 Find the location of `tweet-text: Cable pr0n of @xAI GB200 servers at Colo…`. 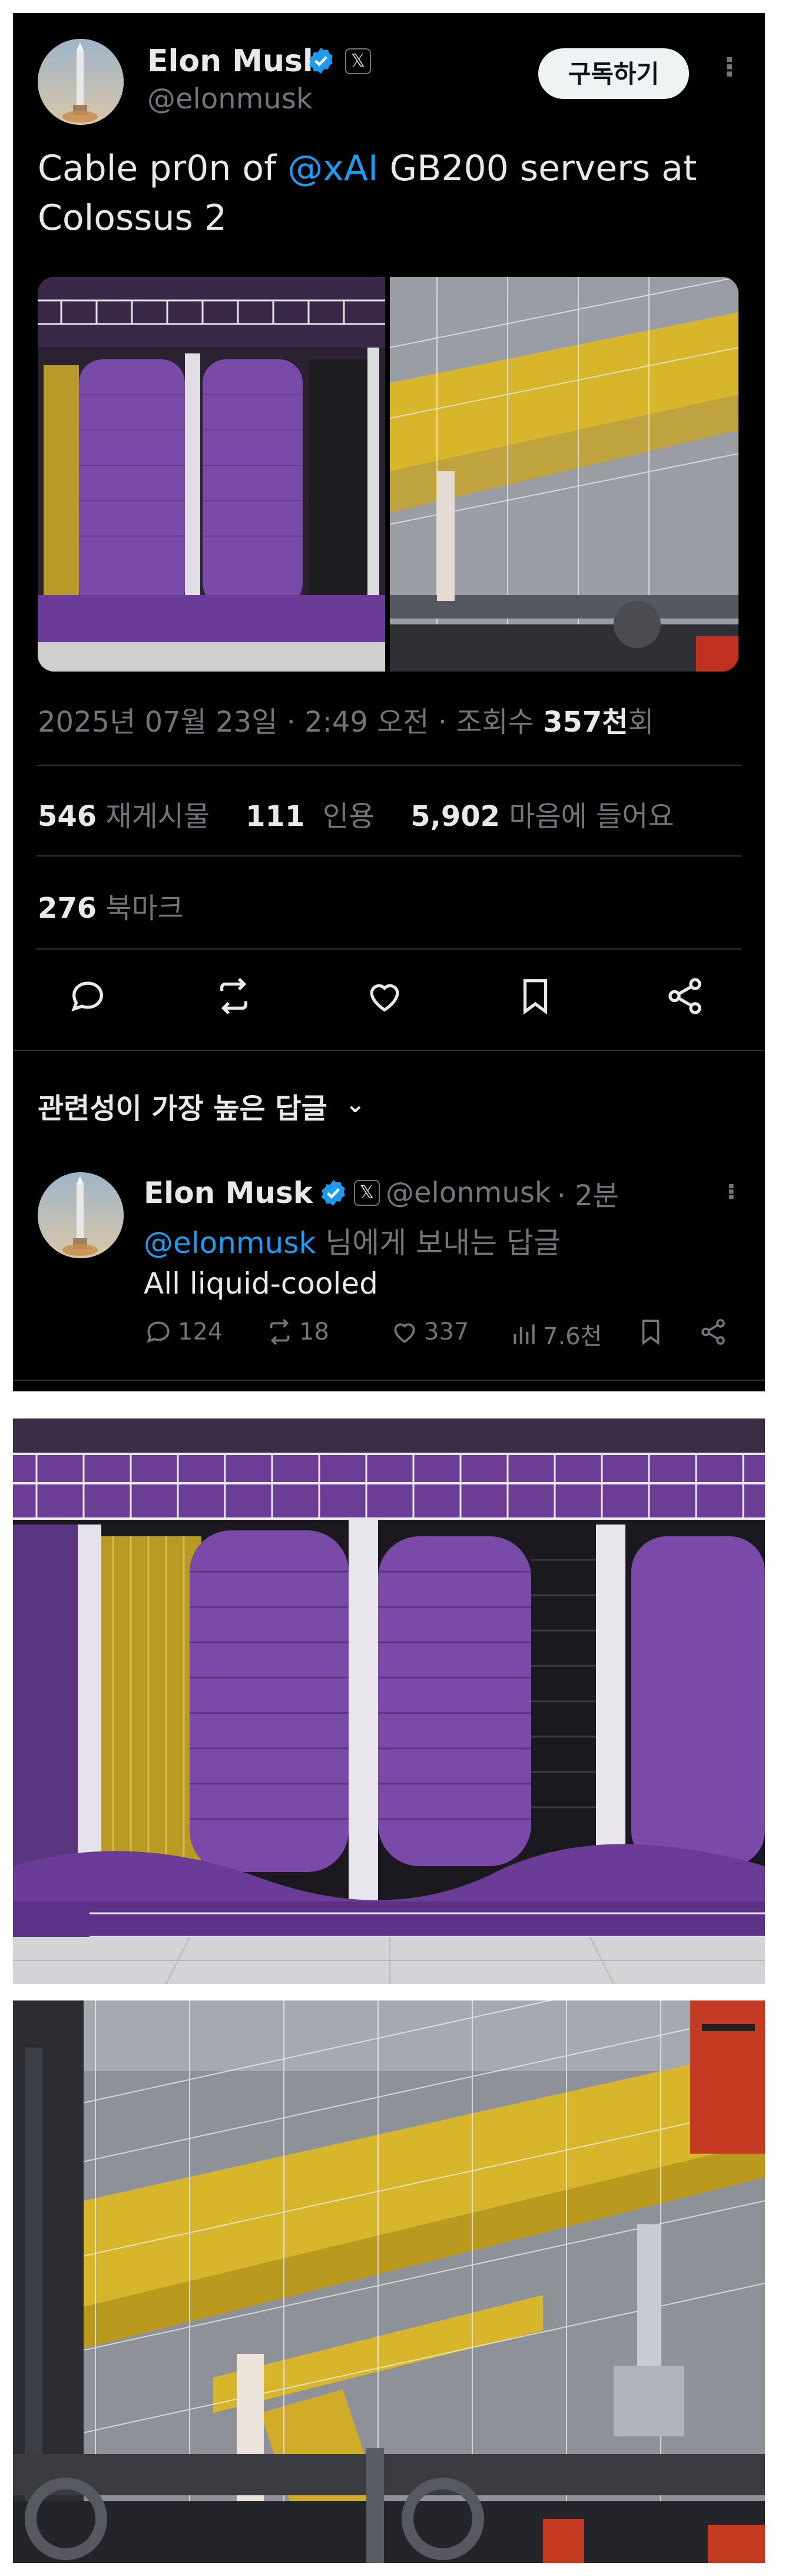

tweet-text: Cable pr0n of @xAI GB200 servers at Colo… is located at coordinates (385, 193).